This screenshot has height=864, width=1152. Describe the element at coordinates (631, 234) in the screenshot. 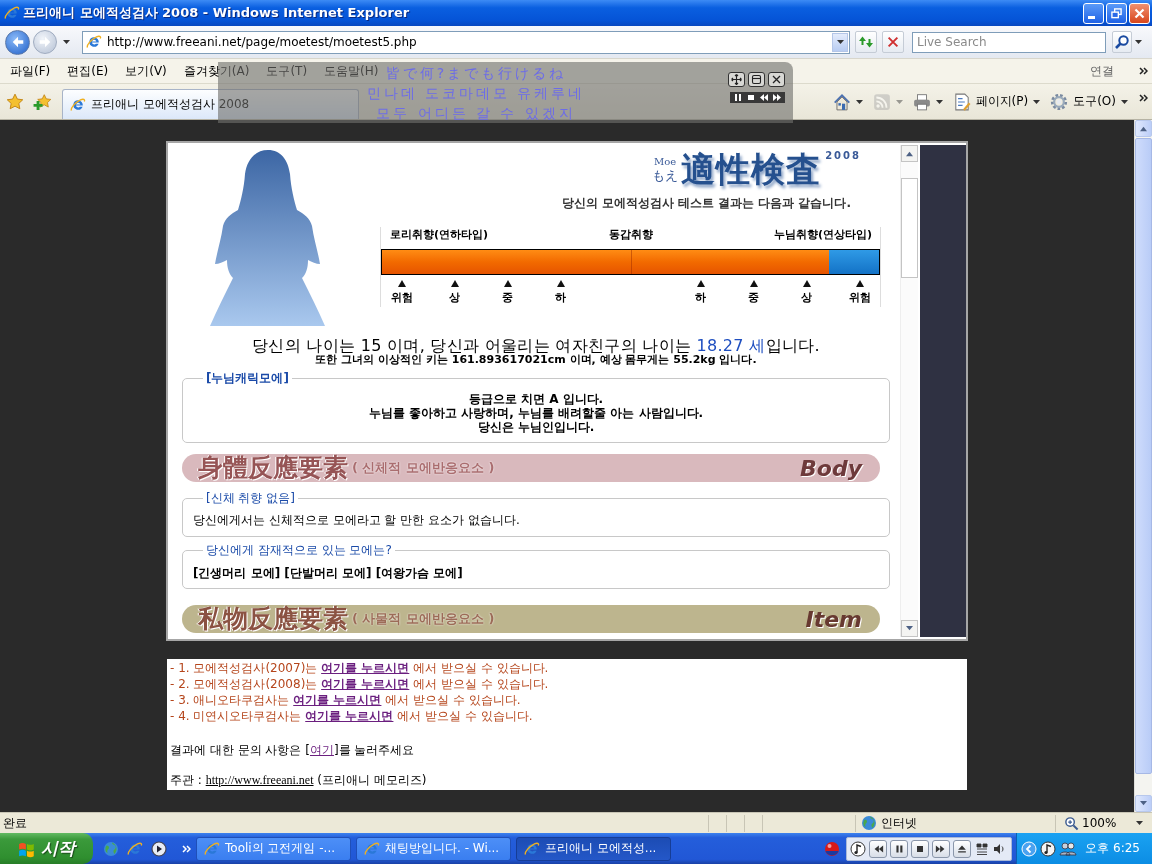

I see `scale-label: 동갑취향` at that location.